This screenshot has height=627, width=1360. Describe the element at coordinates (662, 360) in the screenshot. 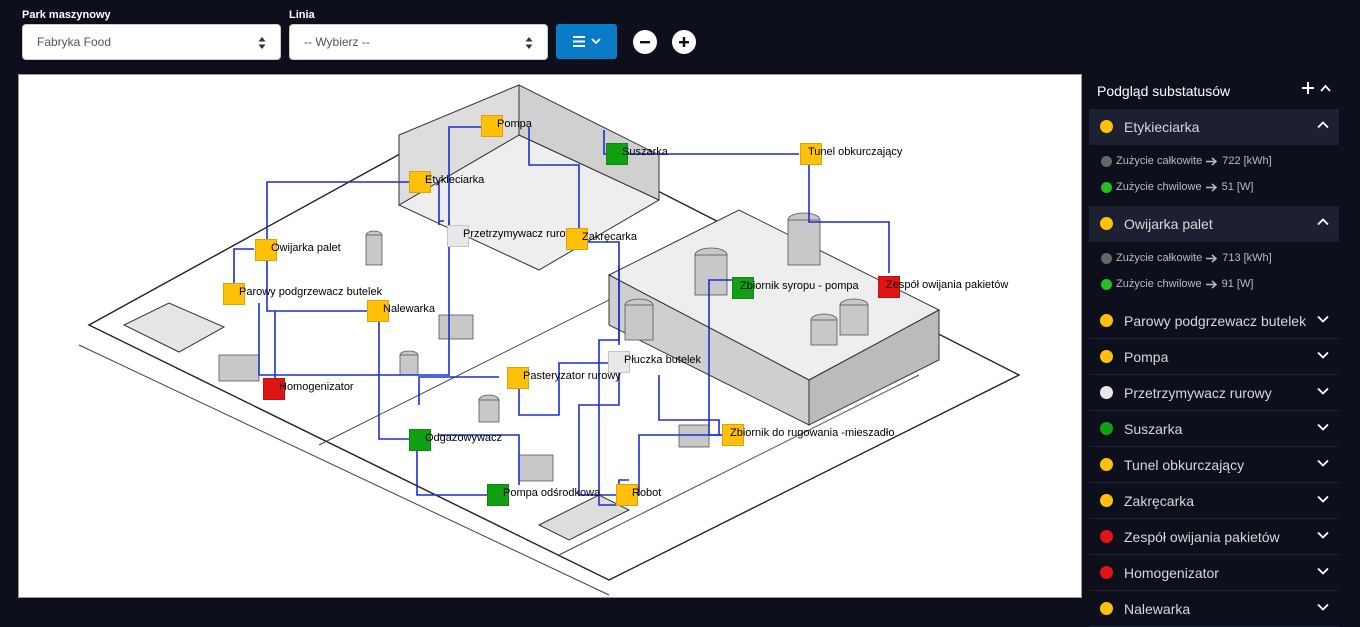

I see `map-node-label: Płuczka butelek` at that location.